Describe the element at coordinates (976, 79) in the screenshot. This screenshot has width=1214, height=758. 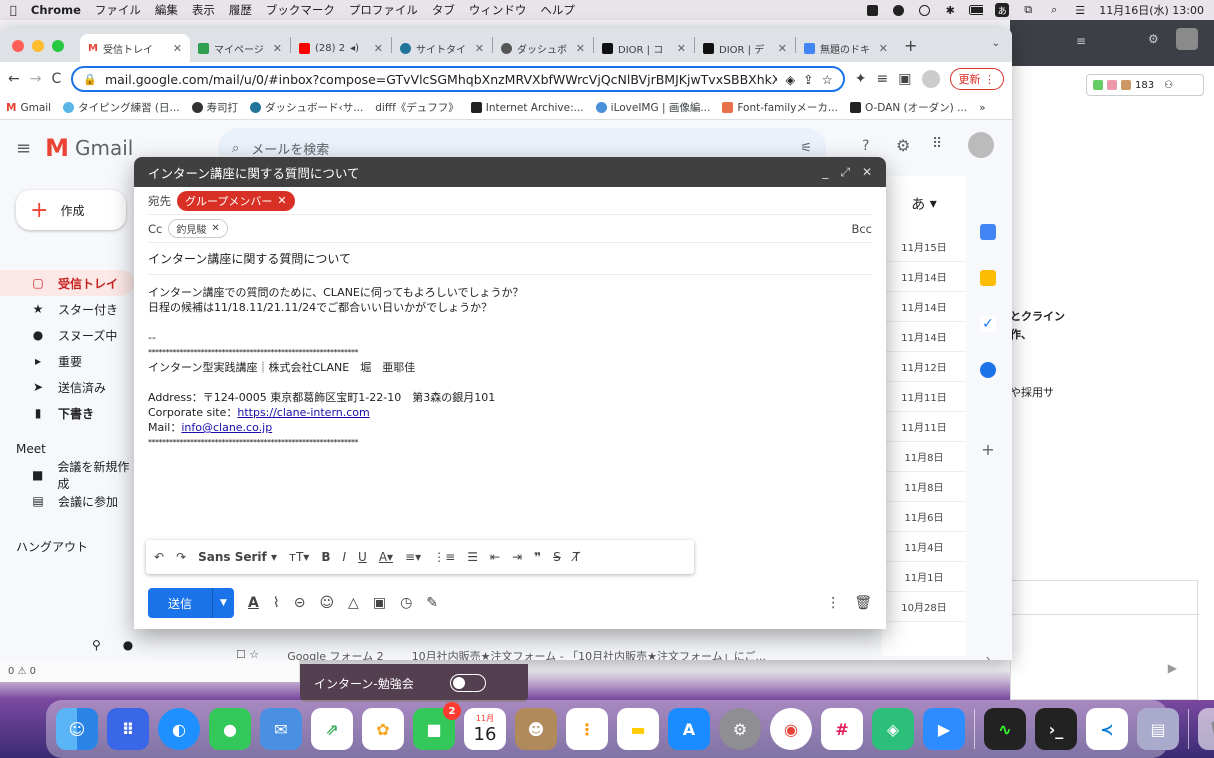
I see `update-button: 更新 ⋮` at that location.